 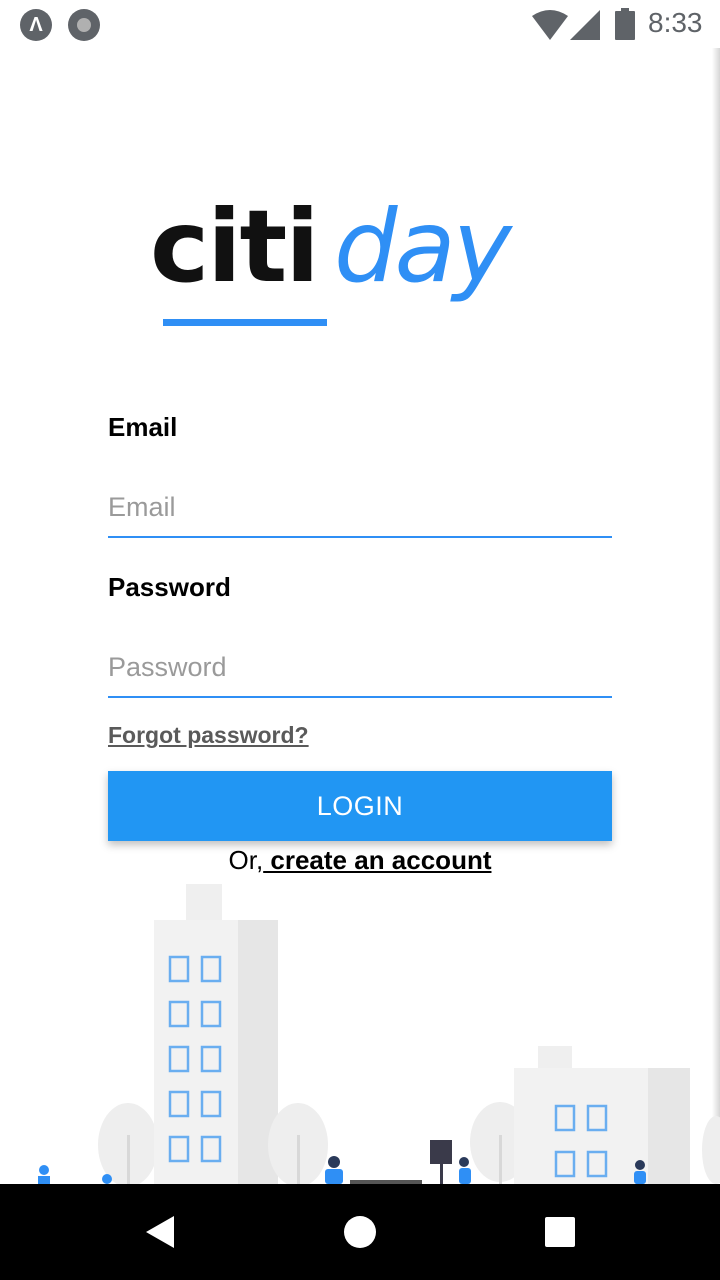 What do you see at coordinates (216, 1034) in the screenshot?
I see `tall-building` at bounding box center [216, 1034].